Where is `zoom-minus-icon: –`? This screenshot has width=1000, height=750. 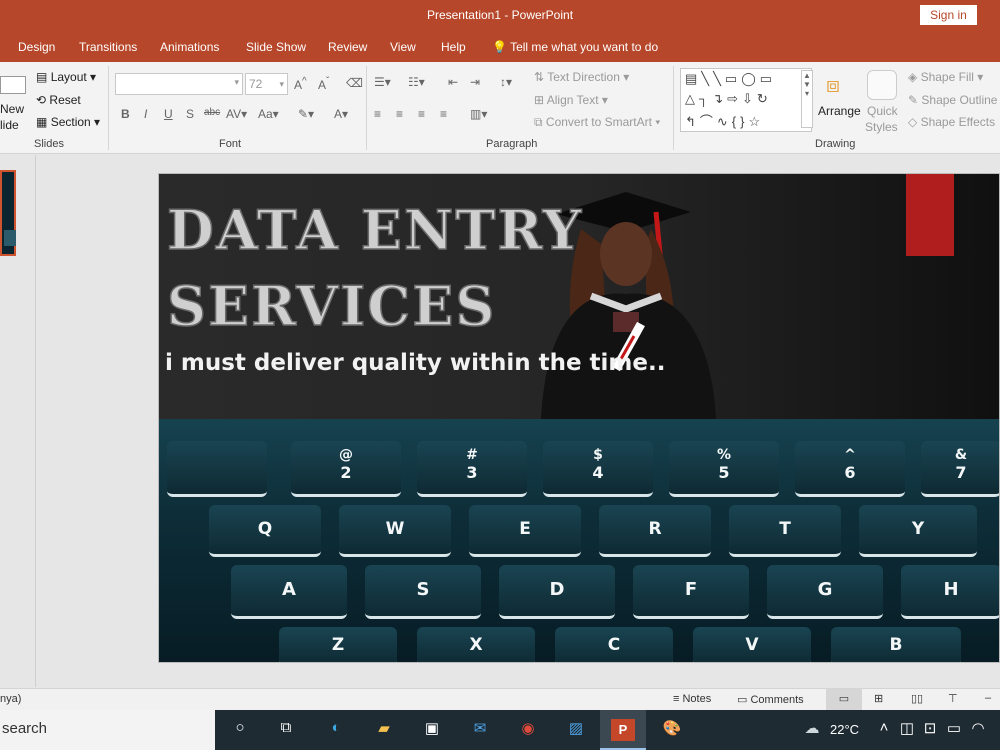 zoom-minus-icon: – is located at coordinates (988, 698).